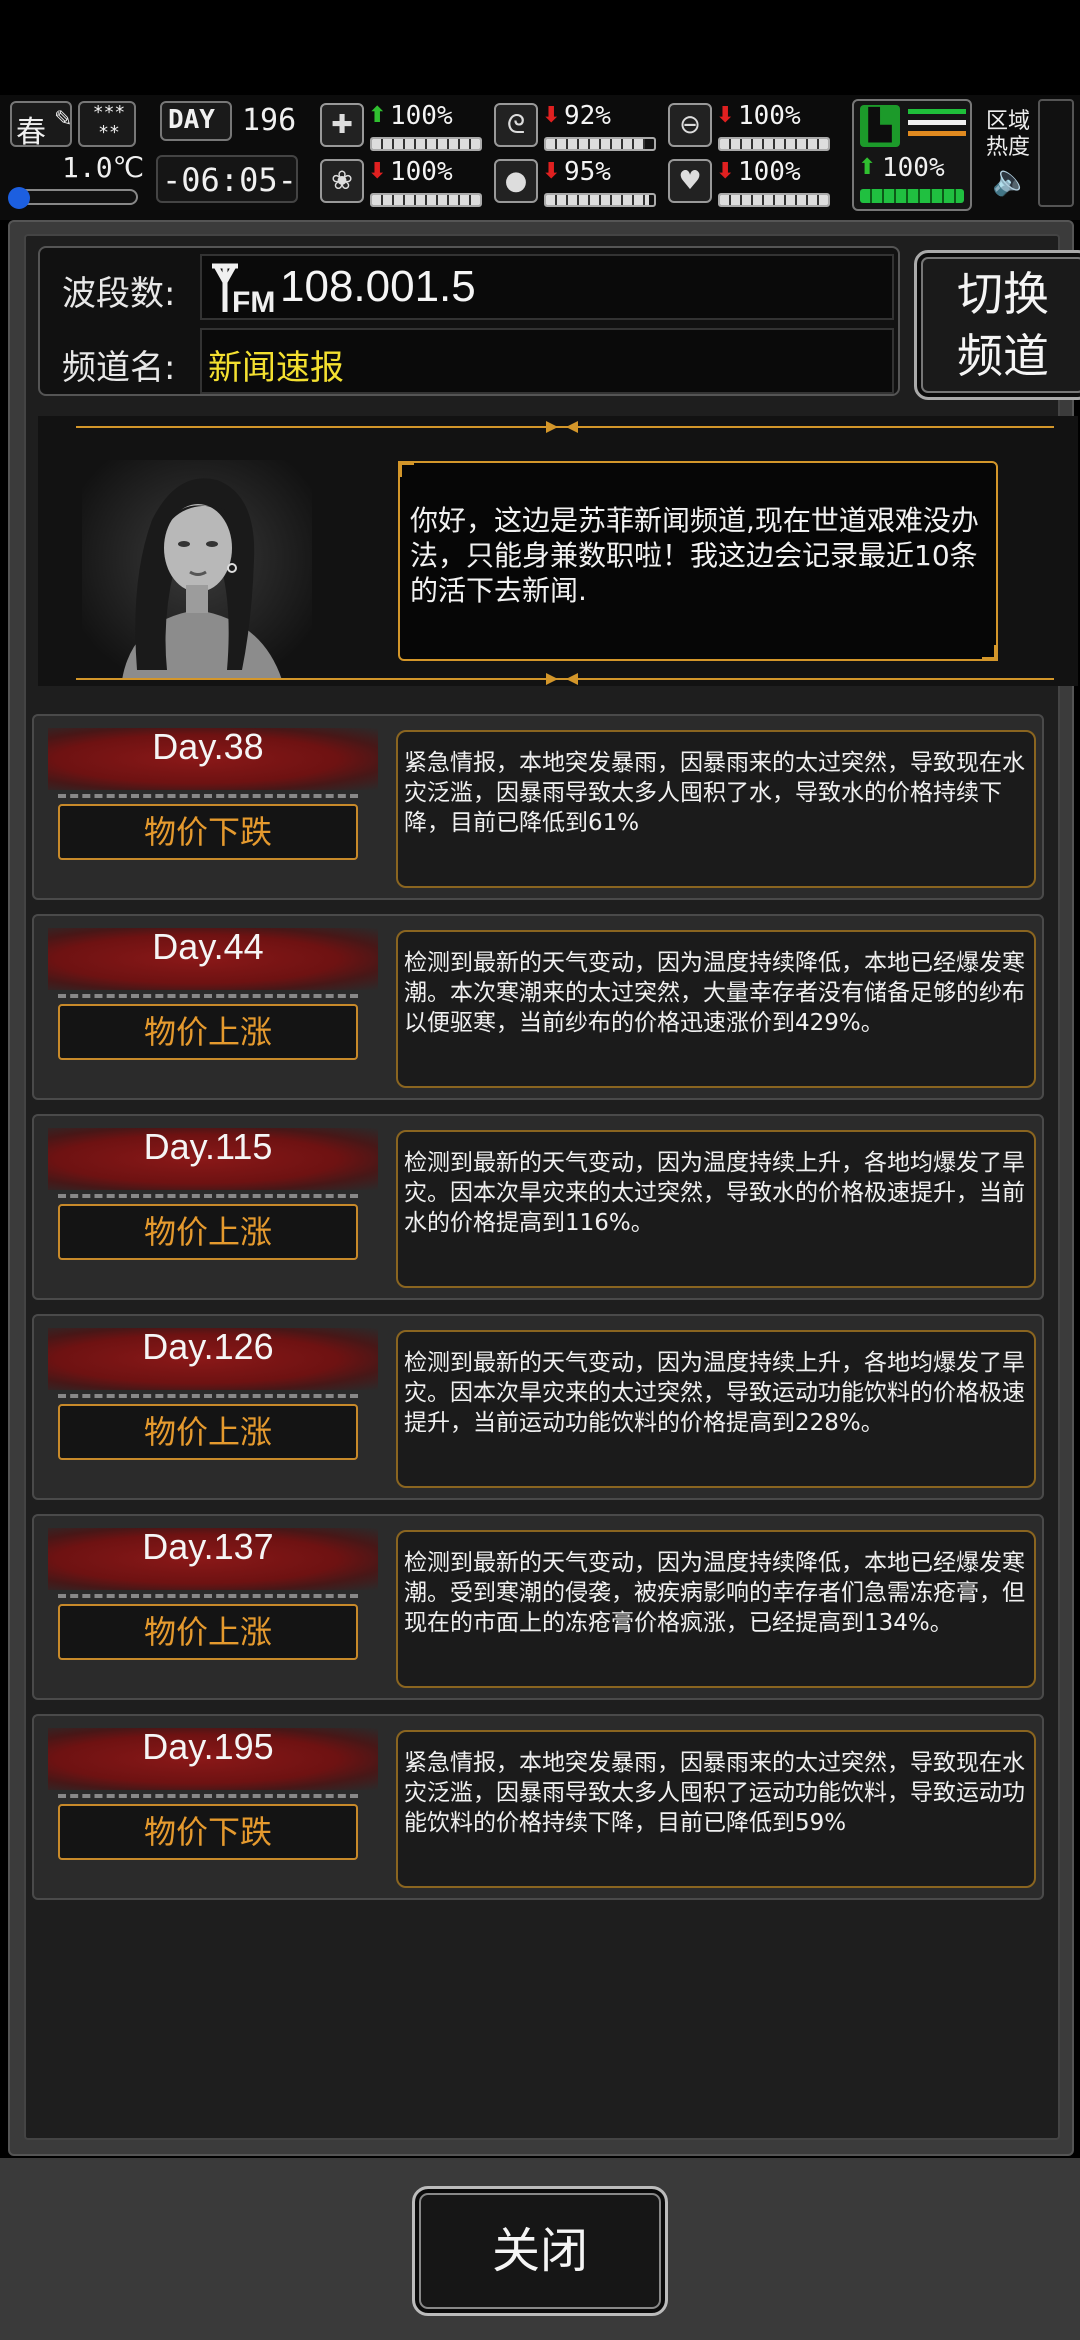  What do you see at coordinates (253, 302) in the screenshot?
I see `fm-text: FM` at bounding box center [253, 302].